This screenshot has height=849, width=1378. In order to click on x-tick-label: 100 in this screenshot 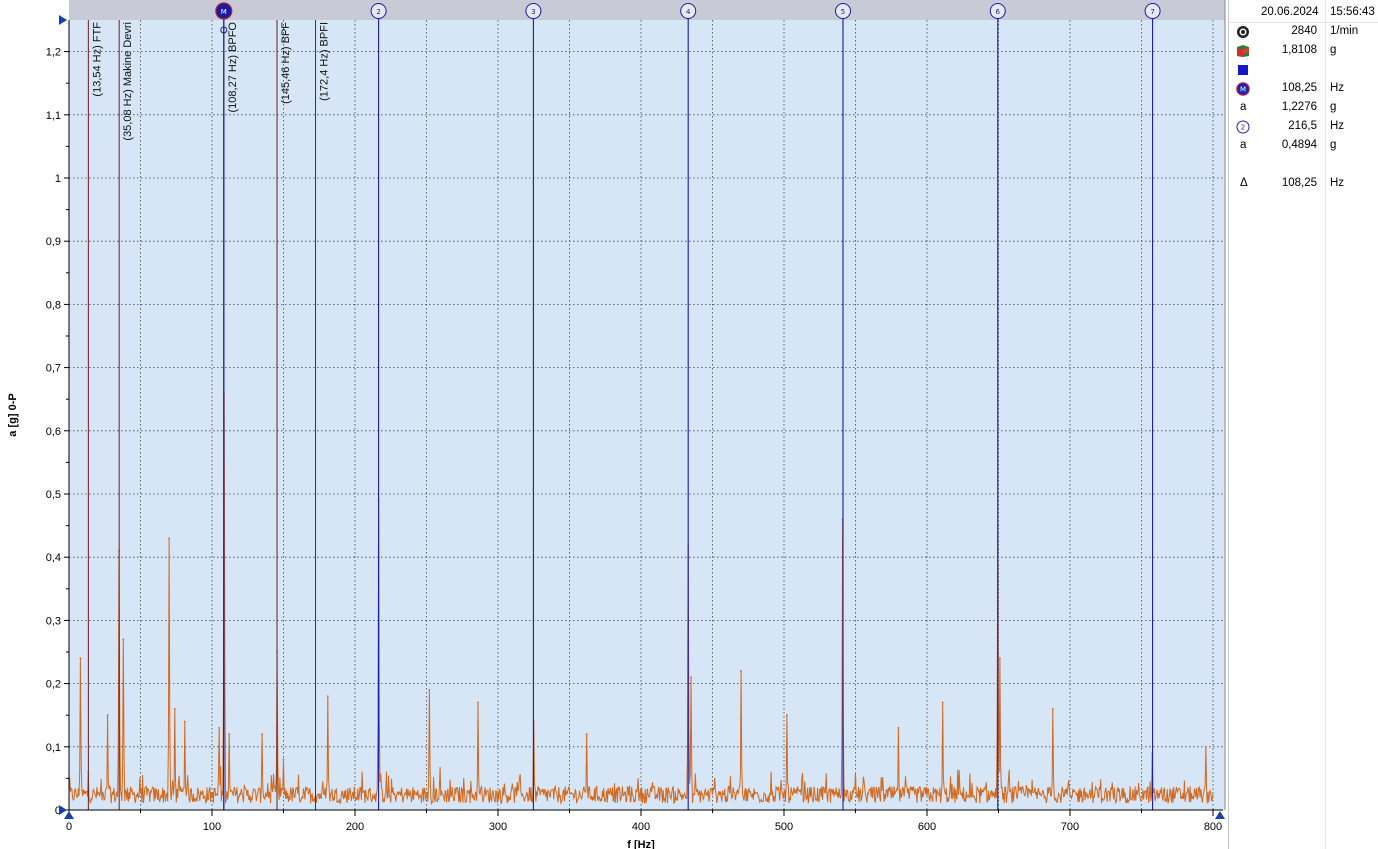, I will do `click(212, 827)`.